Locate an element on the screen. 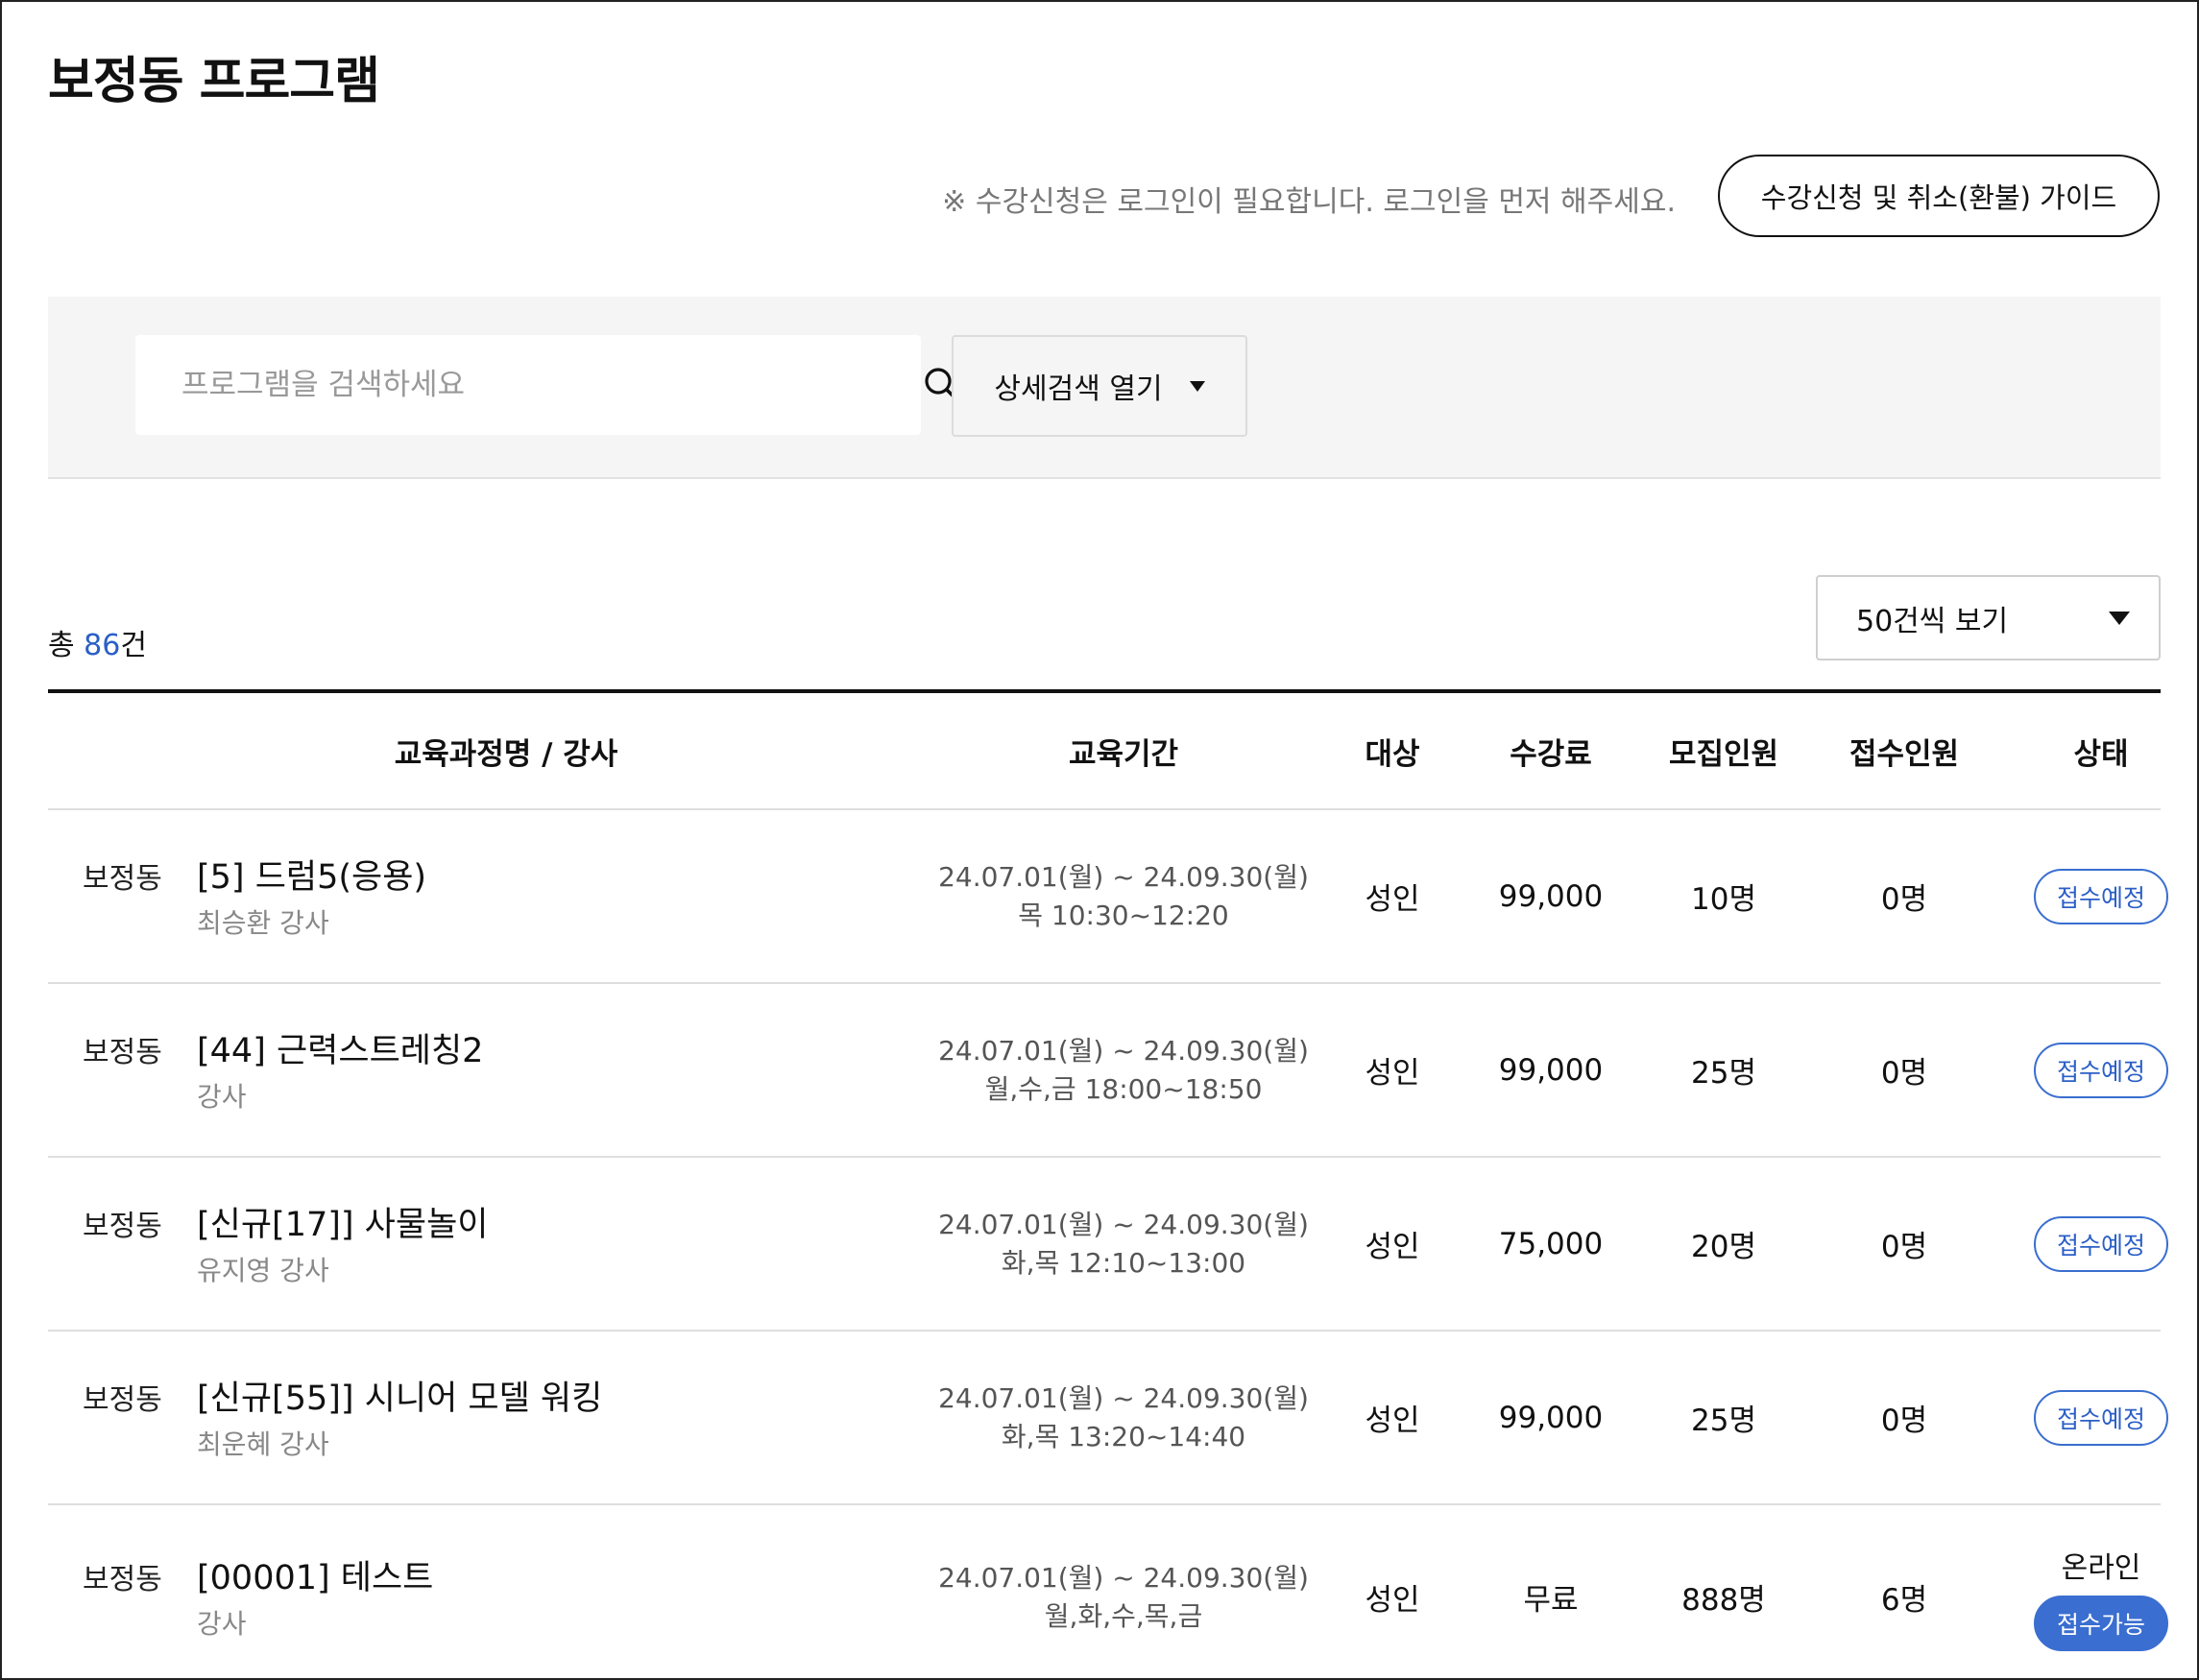 The width and height of the screenshot is (2199, 1680). total-count: 총 86건 is located at coordinates (97, 642).